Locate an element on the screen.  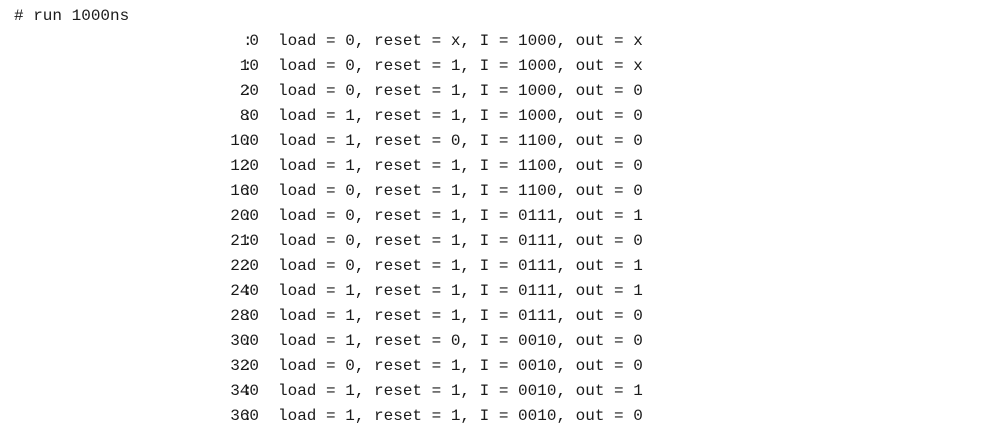
signal-values: load = 1, reset = 1, I = 0111, out = 1 is located at coordinates (460, 291).